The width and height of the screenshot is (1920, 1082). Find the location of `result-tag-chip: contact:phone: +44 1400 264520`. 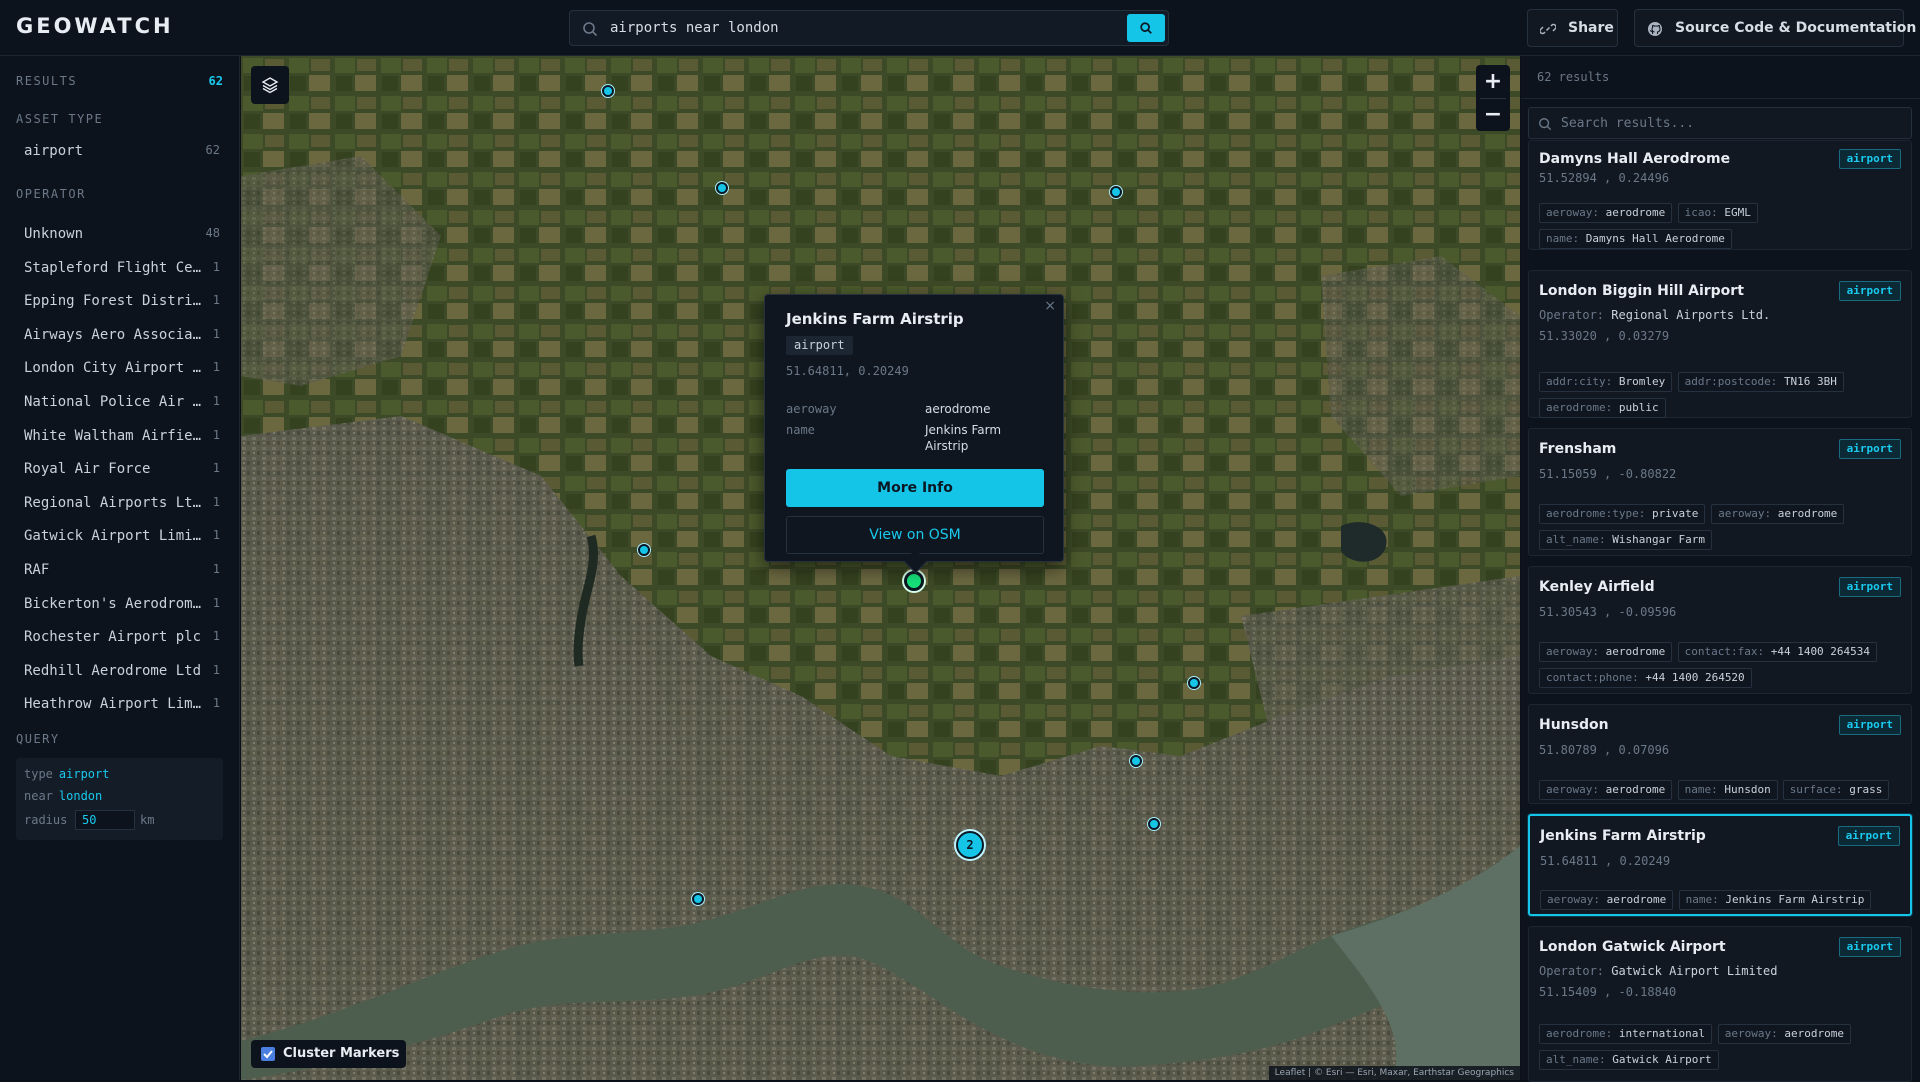

result-tag-chip: contact:phone: +44 1400 264520 is located at coordinates (1645, 678).